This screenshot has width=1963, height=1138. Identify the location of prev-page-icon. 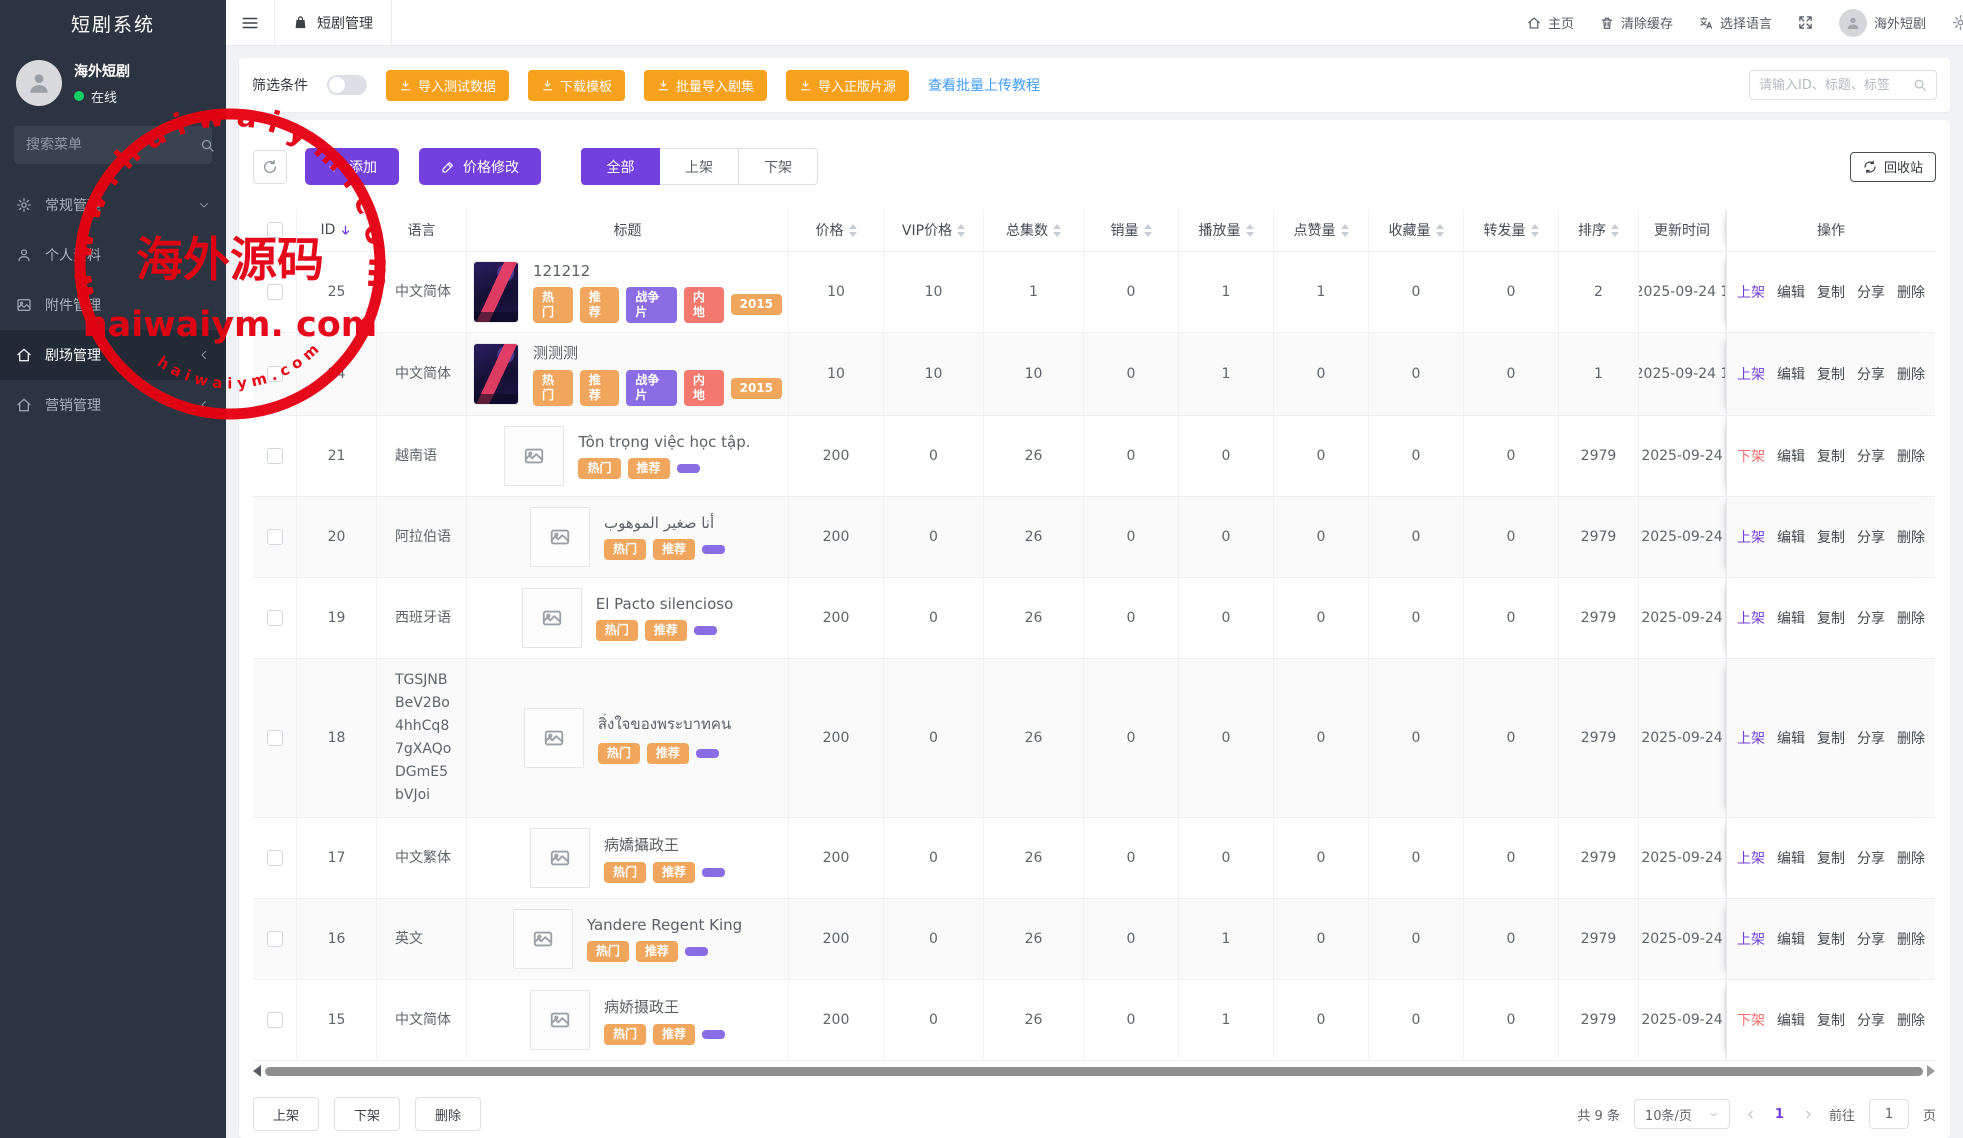
(1750, 1114).